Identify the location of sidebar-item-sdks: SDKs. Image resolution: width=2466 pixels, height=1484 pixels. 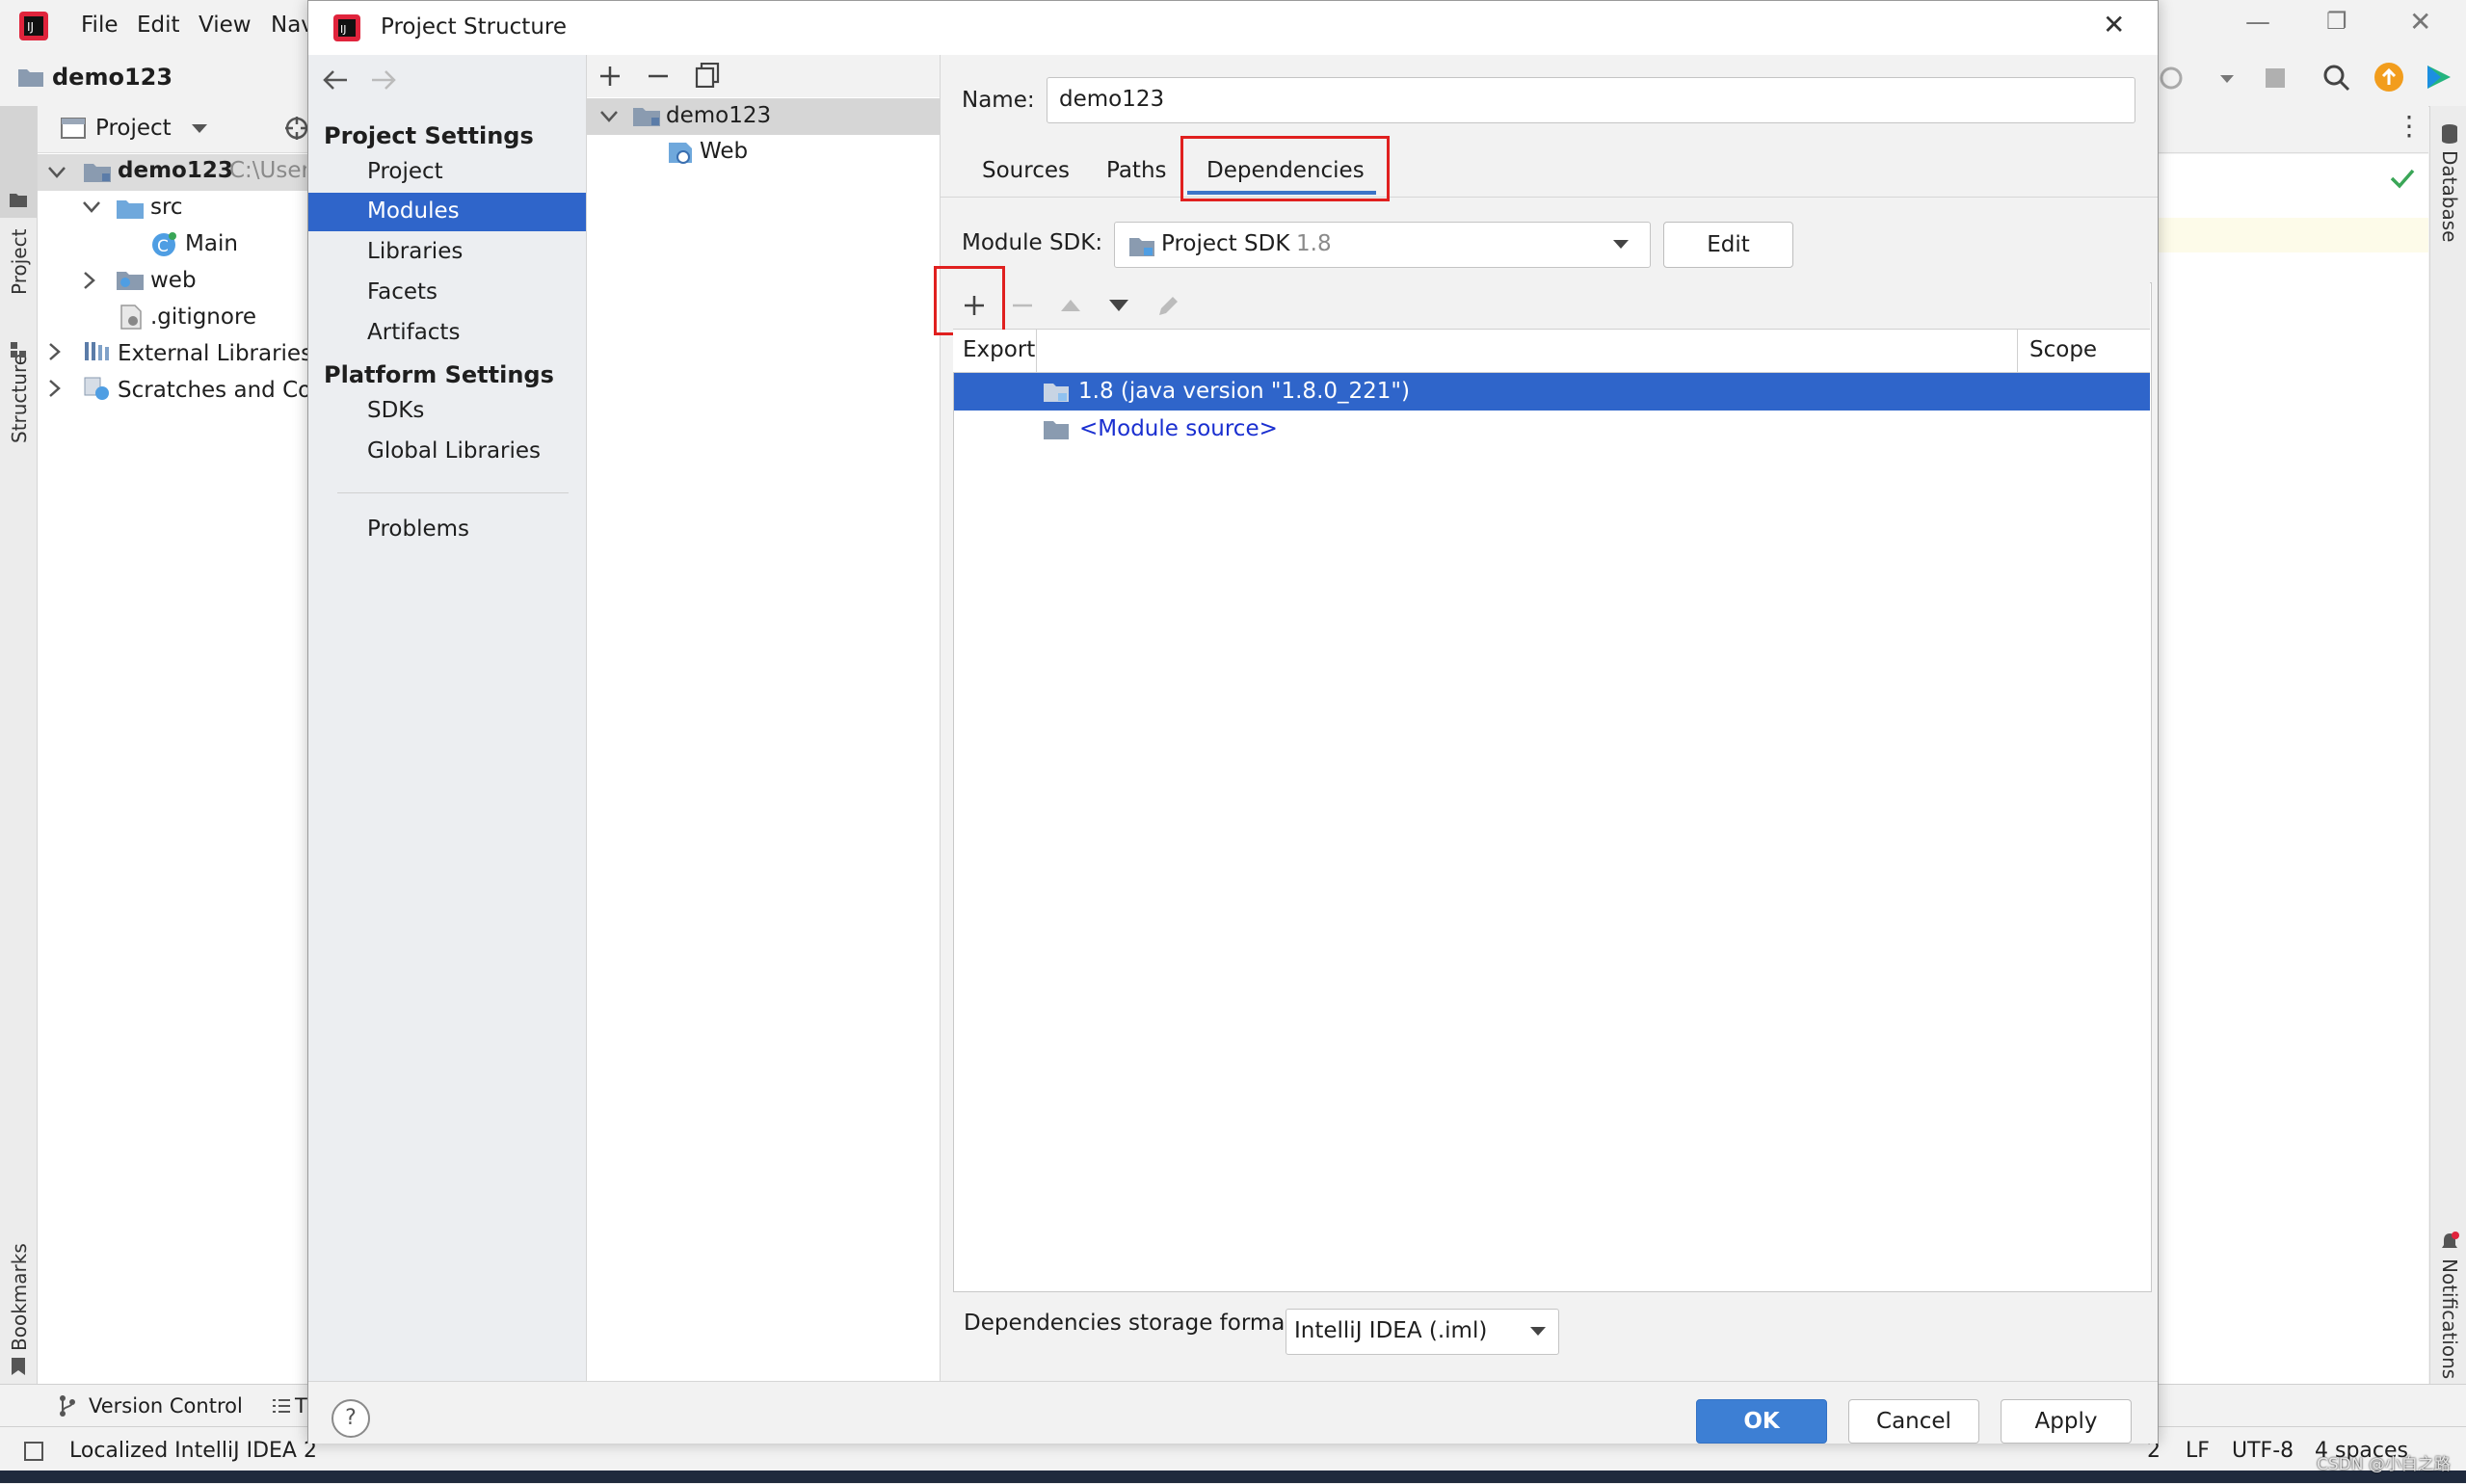
(395, 410).